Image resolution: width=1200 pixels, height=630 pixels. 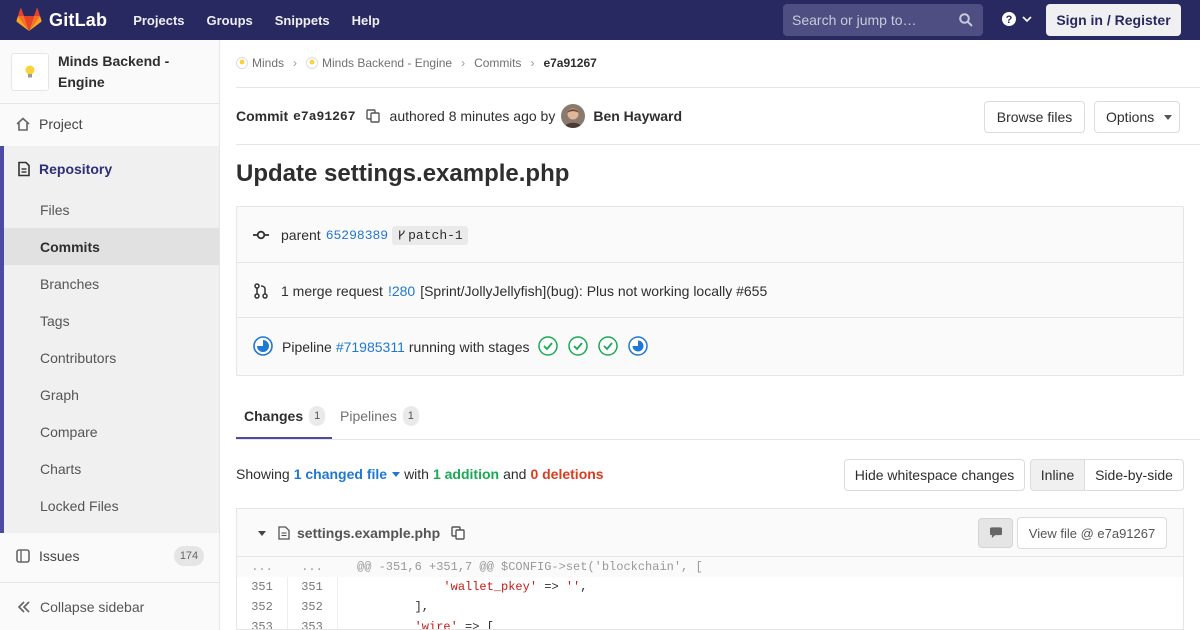 What do you see at coordinates (436, 625) in the screenshot?
I see `code-string: 'wire'` at bounding box center [436, 625].